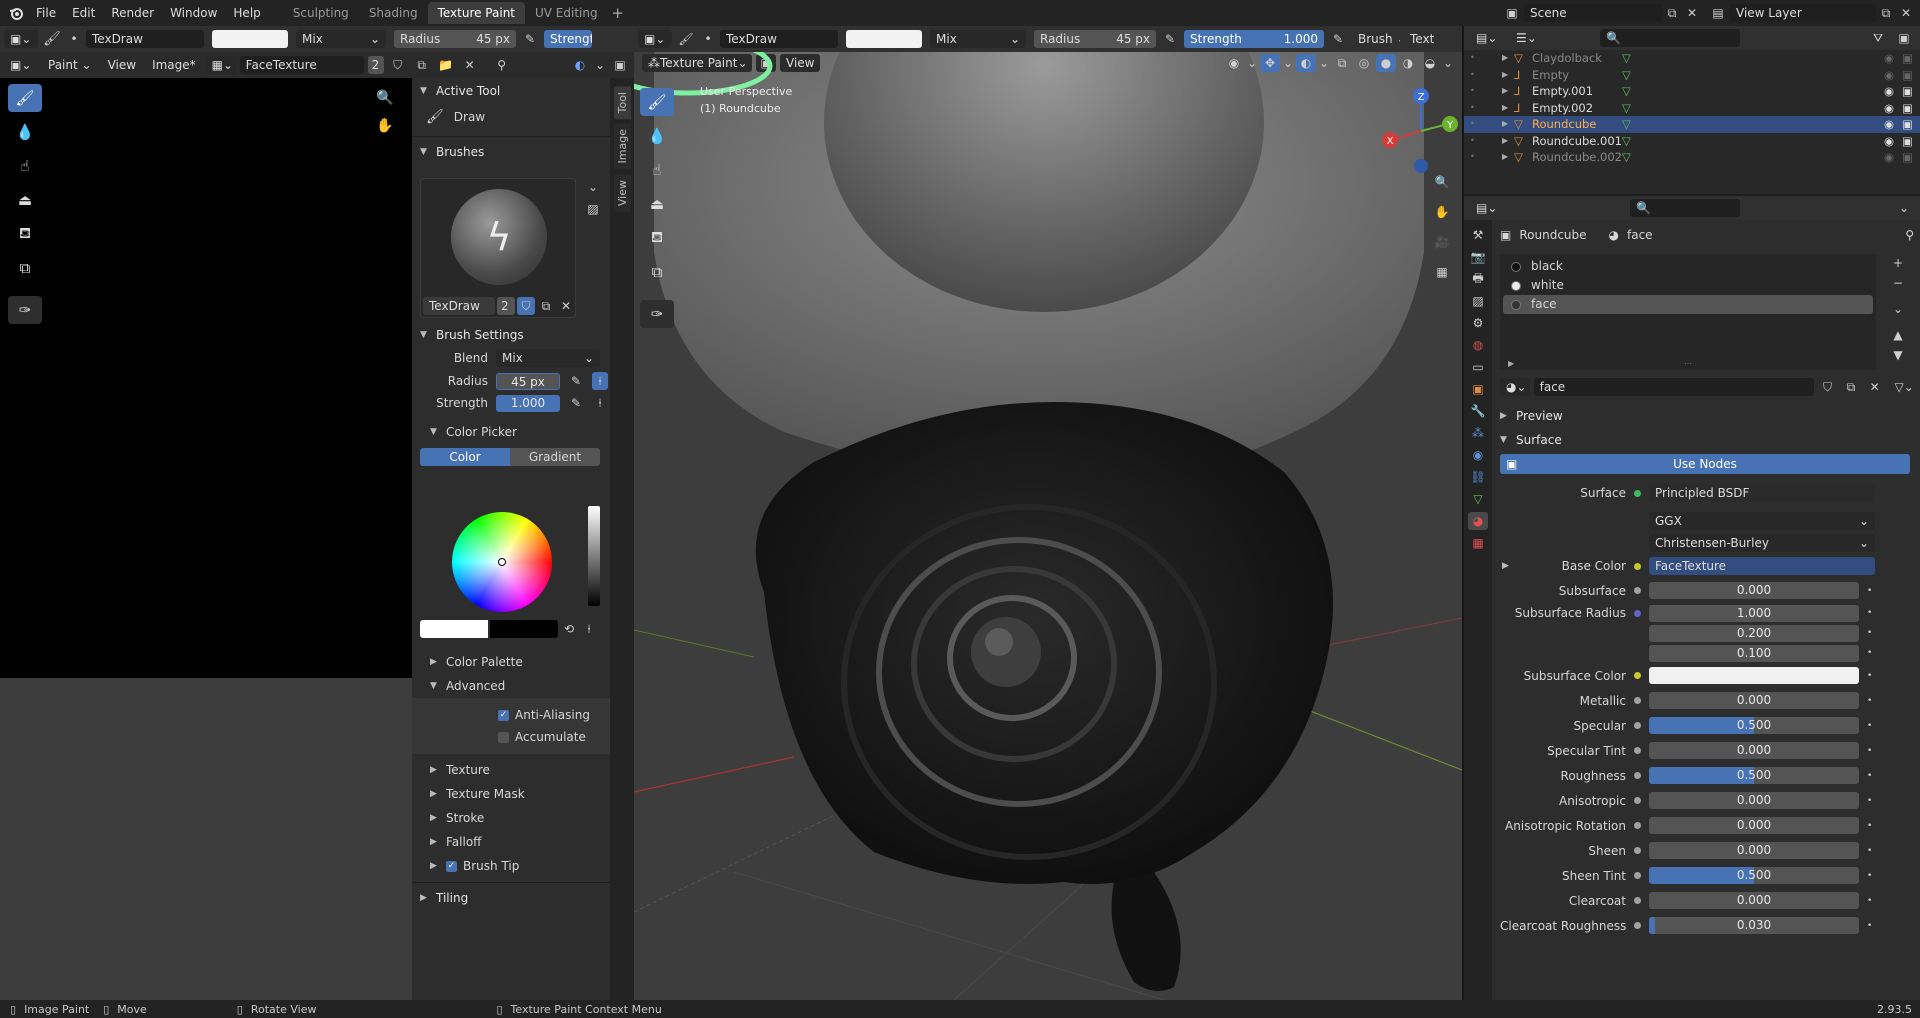 This screenshot has width=1920, height=1018. What do you see at coordinates (1754, 675) in the screenshot?
I see `subsurface-color-swatch` at bounding box center [1754, 675].